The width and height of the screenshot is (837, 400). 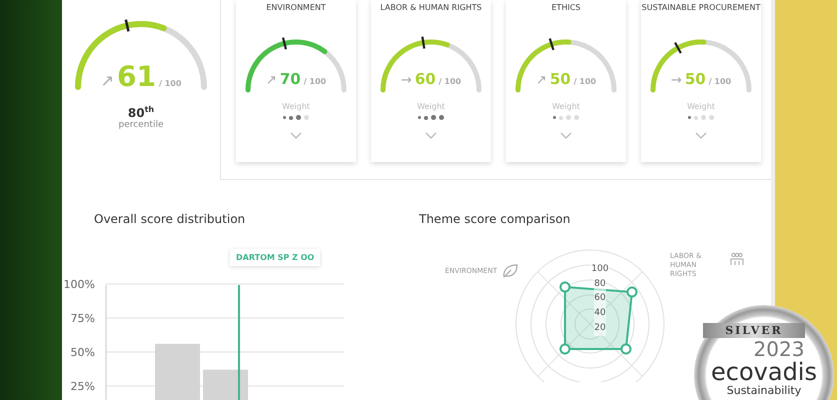 What do you see at coordinates (82, 386) in the screenshot?
I see `axis-label: 25%` at bounding box center [82, 386].